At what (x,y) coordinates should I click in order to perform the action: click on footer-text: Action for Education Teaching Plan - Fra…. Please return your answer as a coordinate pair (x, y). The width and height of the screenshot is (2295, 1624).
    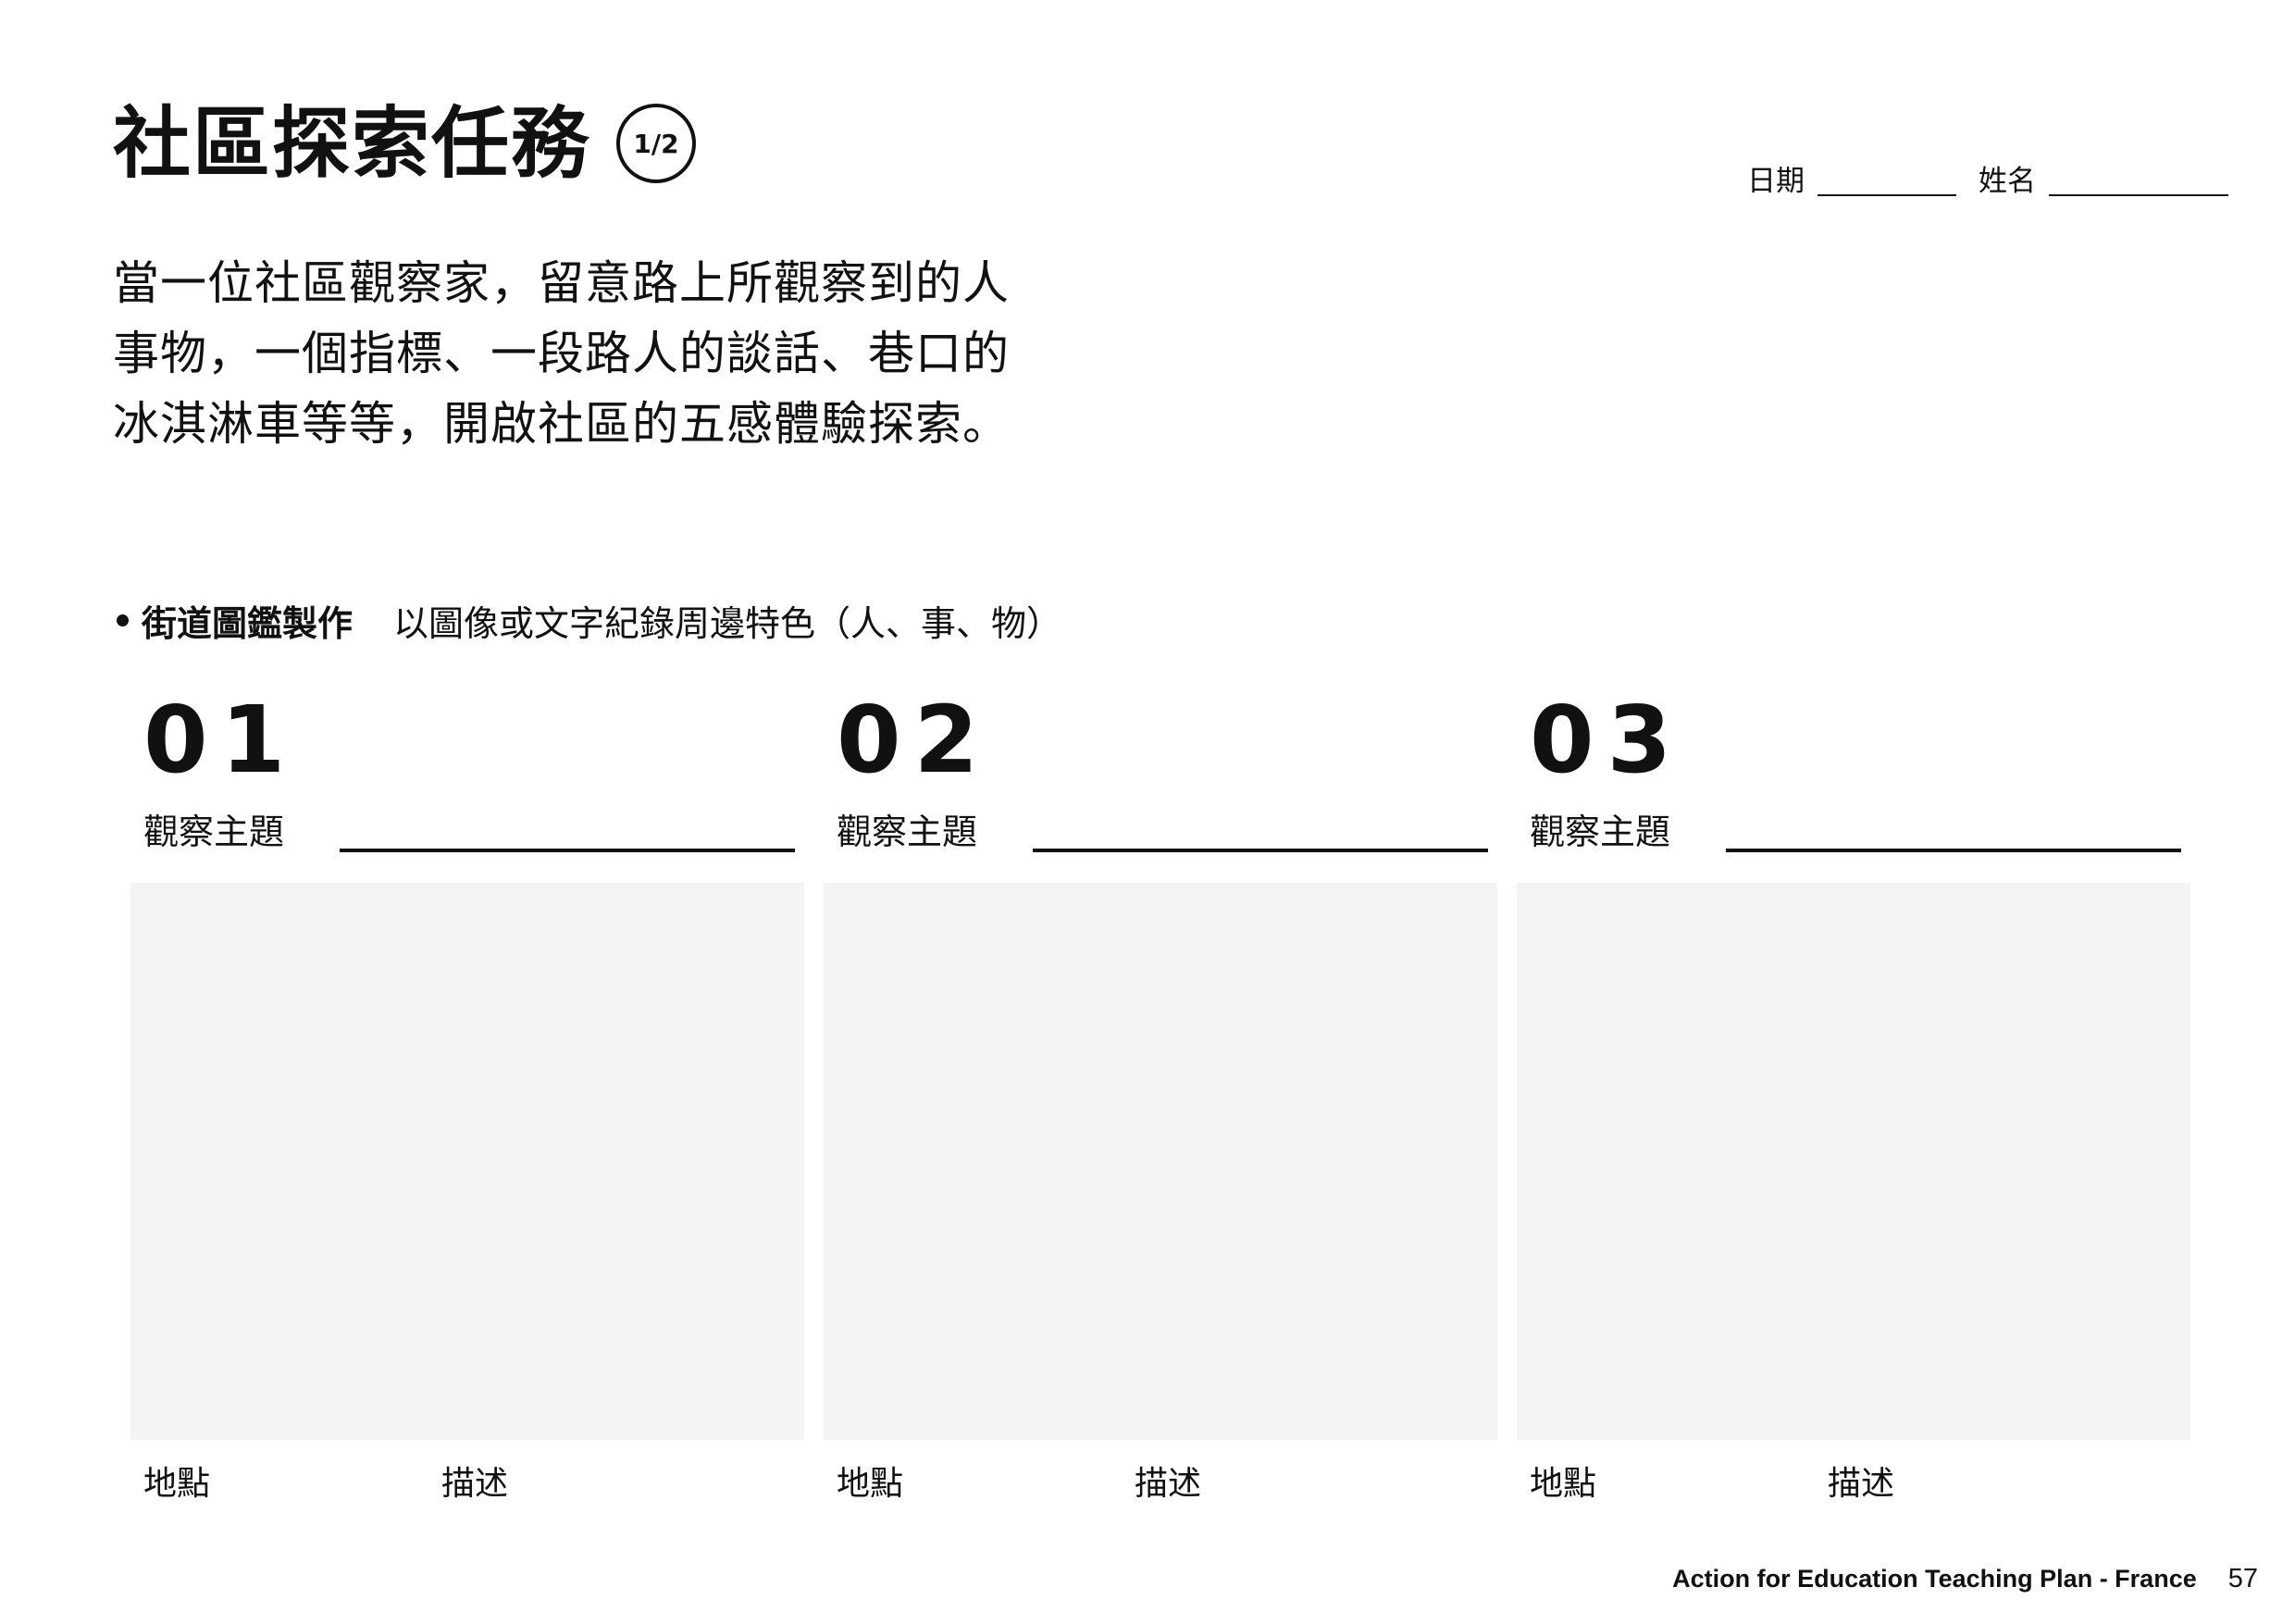
    Looking at the image, I should click on (1935, 1579).